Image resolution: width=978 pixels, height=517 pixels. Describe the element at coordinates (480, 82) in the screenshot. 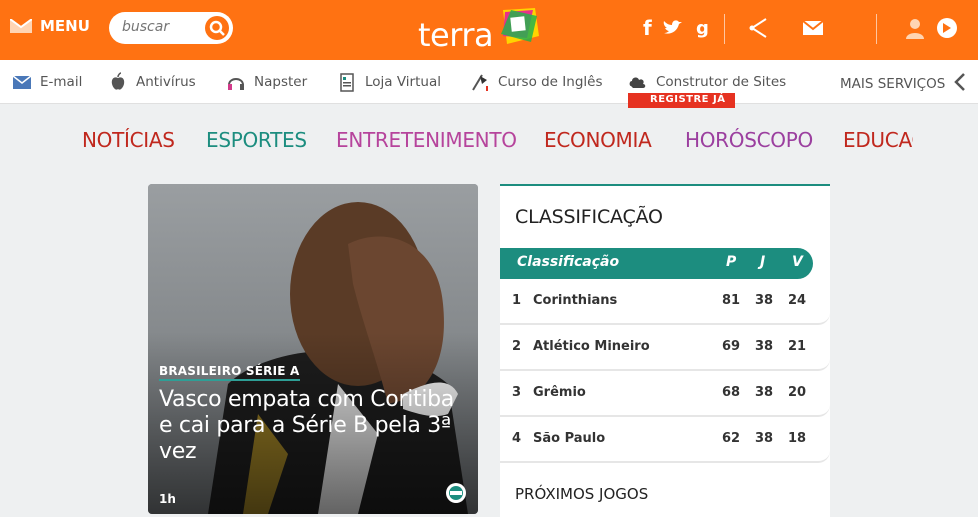

I see `flag-icon` at that location.